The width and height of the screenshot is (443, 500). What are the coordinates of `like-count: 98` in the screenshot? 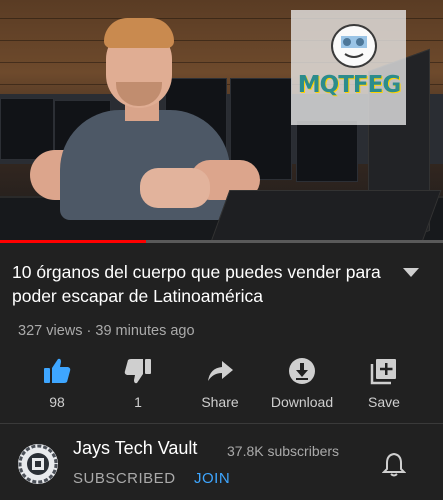 It's located at (57, 402).